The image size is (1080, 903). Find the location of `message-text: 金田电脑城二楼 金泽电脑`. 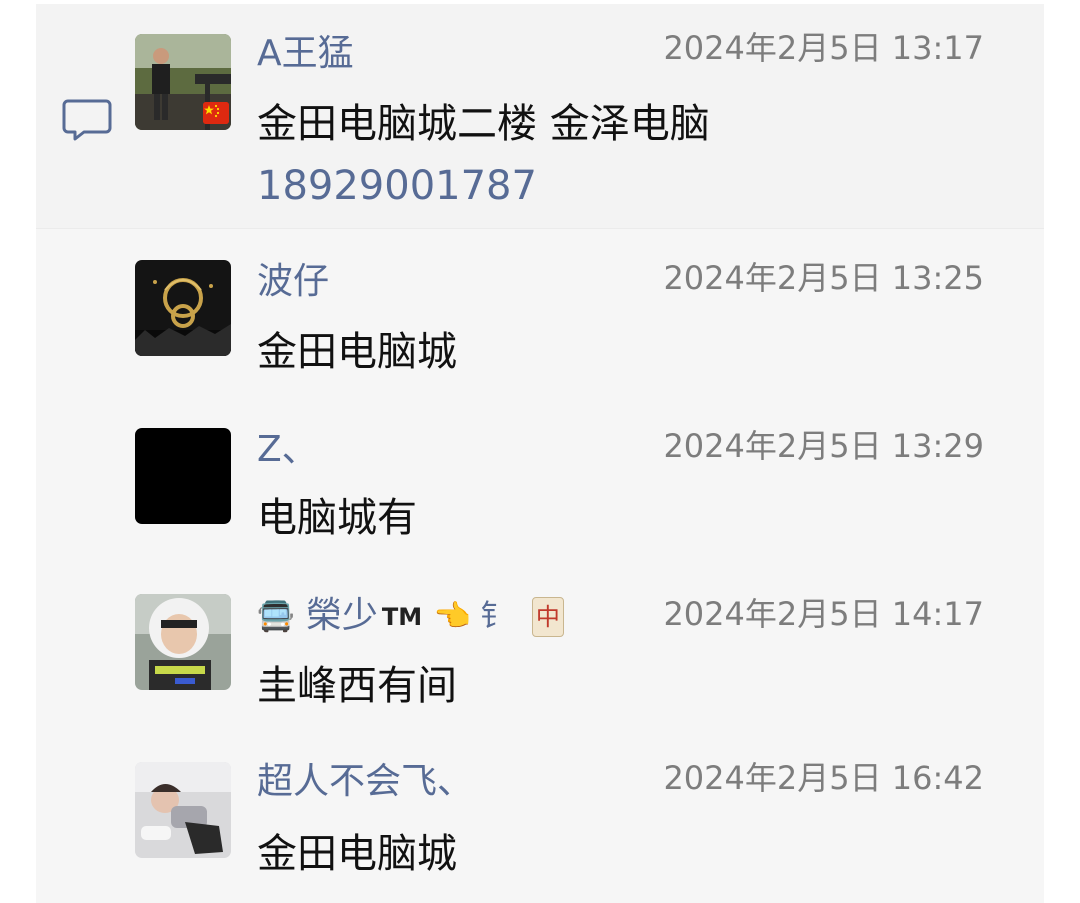

message-text: 金田电脑城二楼 金泽电脑 is located at coordinates (483, 124).